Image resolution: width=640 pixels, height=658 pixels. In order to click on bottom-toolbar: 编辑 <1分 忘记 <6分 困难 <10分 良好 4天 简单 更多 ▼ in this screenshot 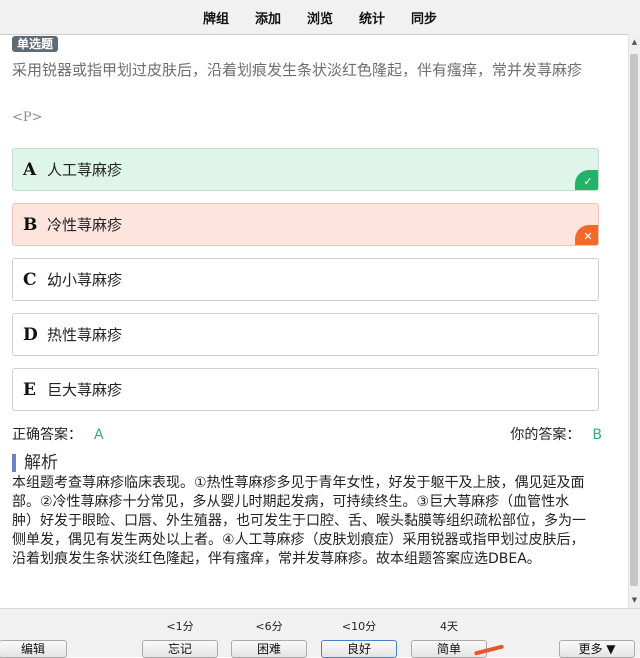, I will do `click(320, 633)`.